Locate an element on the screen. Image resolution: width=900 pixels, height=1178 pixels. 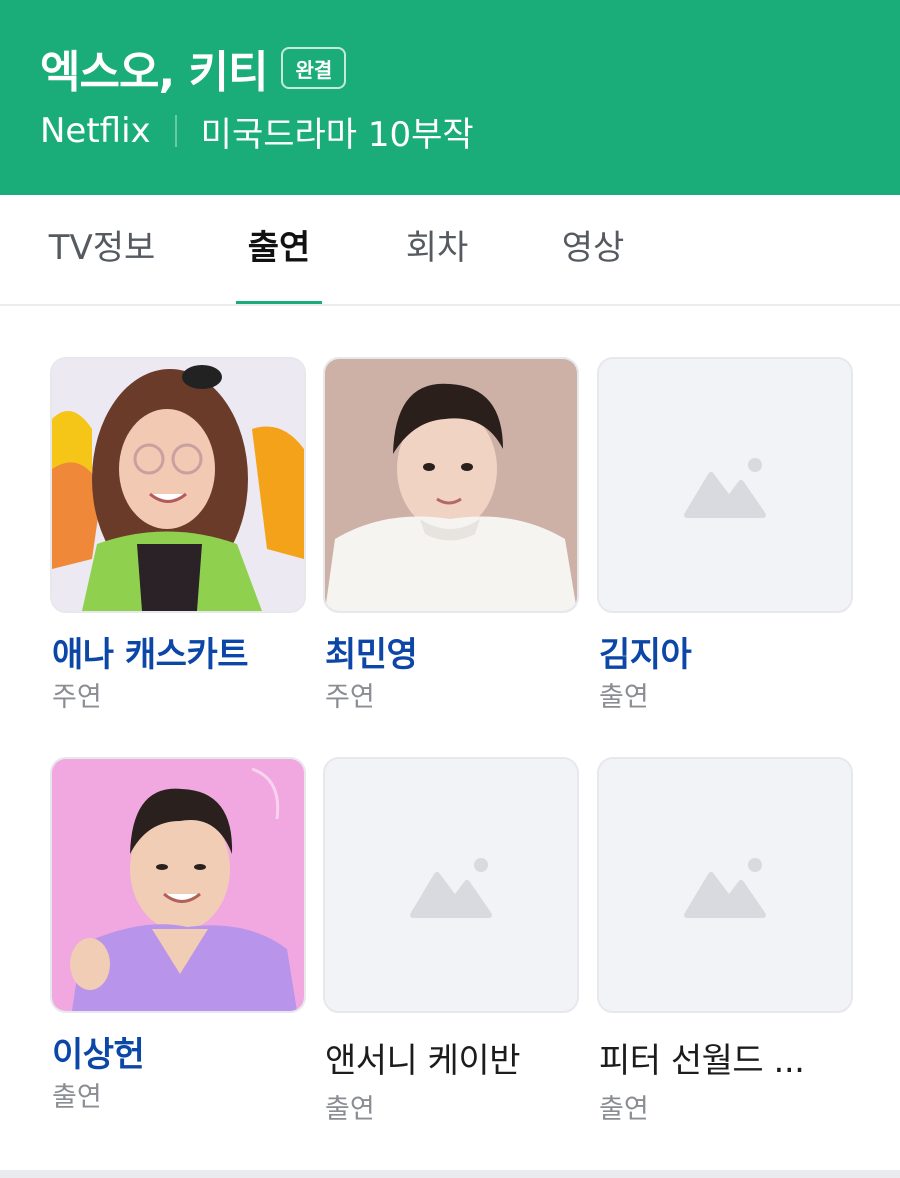
divider is located at coordinates (175, 131).